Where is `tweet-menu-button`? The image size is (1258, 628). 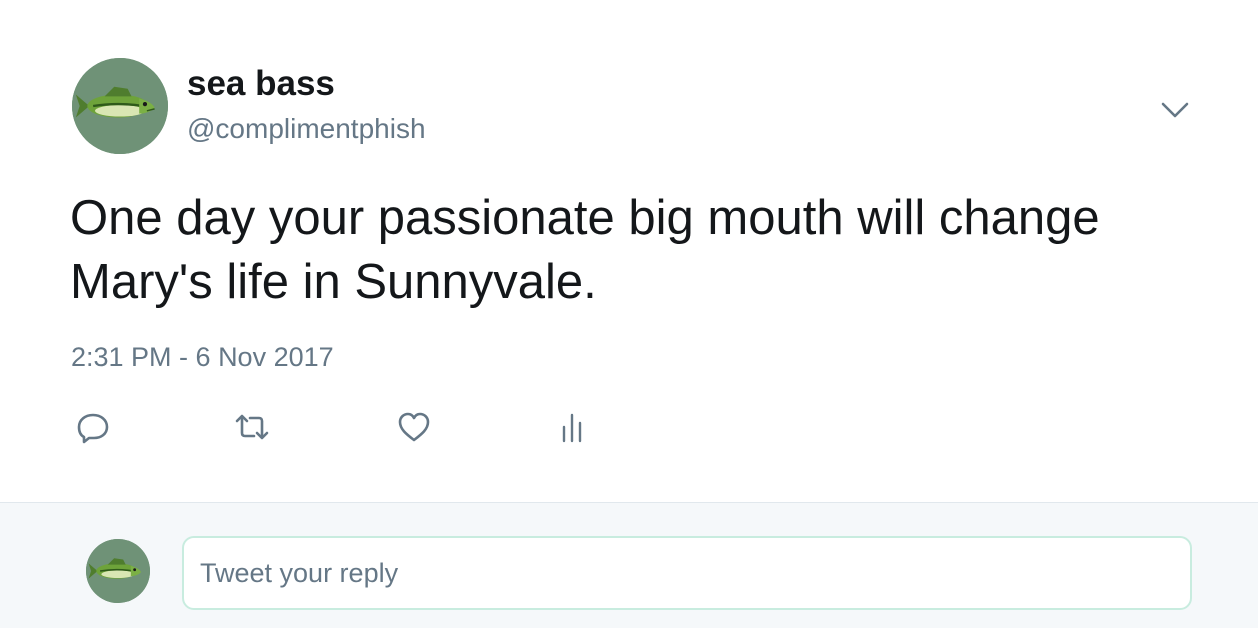
tweet-menu-button is located at coordinates (1175, 110).